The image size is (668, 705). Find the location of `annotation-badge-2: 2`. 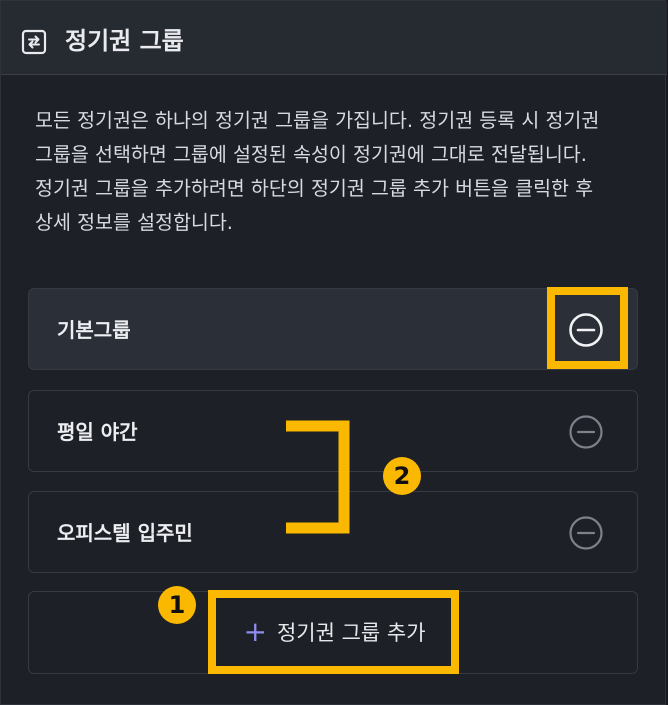

annotation-badge-2: 2 is located at coordinates (402, 476).